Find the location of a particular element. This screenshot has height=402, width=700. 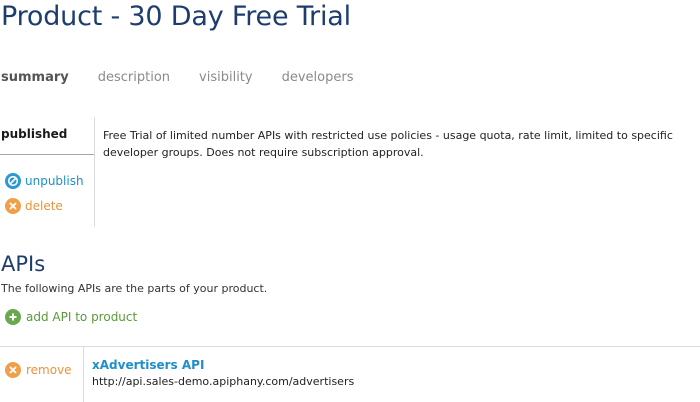

remove-label: remove is located at coordinates (49, 370).